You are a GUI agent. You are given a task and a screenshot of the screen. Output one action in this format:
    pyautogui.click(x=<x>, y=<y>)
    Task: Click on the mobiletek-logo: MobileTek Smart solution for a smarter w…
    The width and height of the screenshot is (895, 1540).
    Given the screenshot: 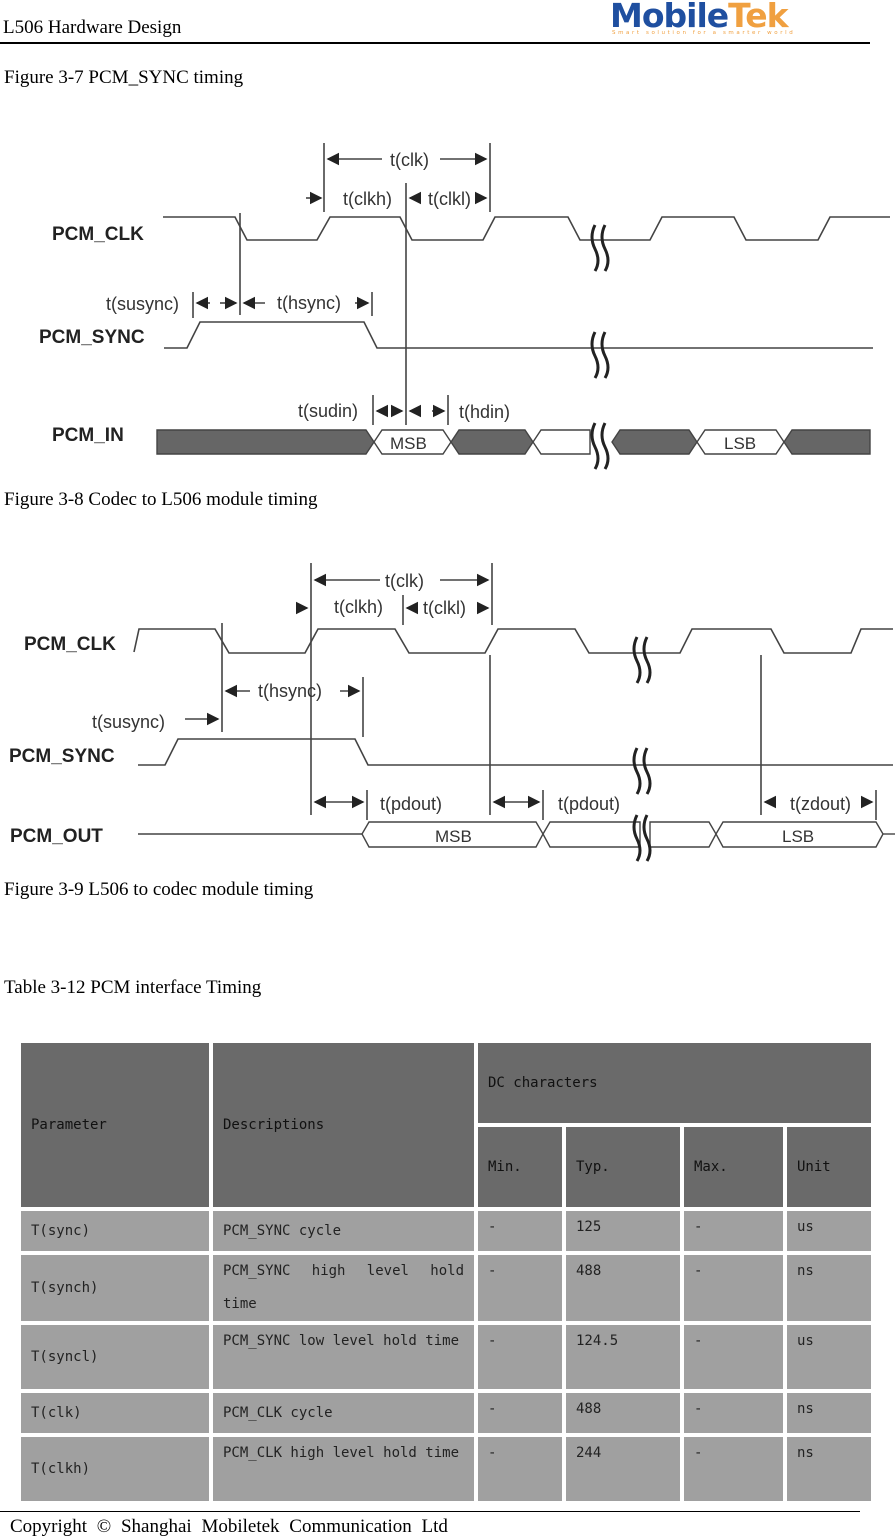 What is the action you would take?
    pyautogui.click(x=715, y=20)
    